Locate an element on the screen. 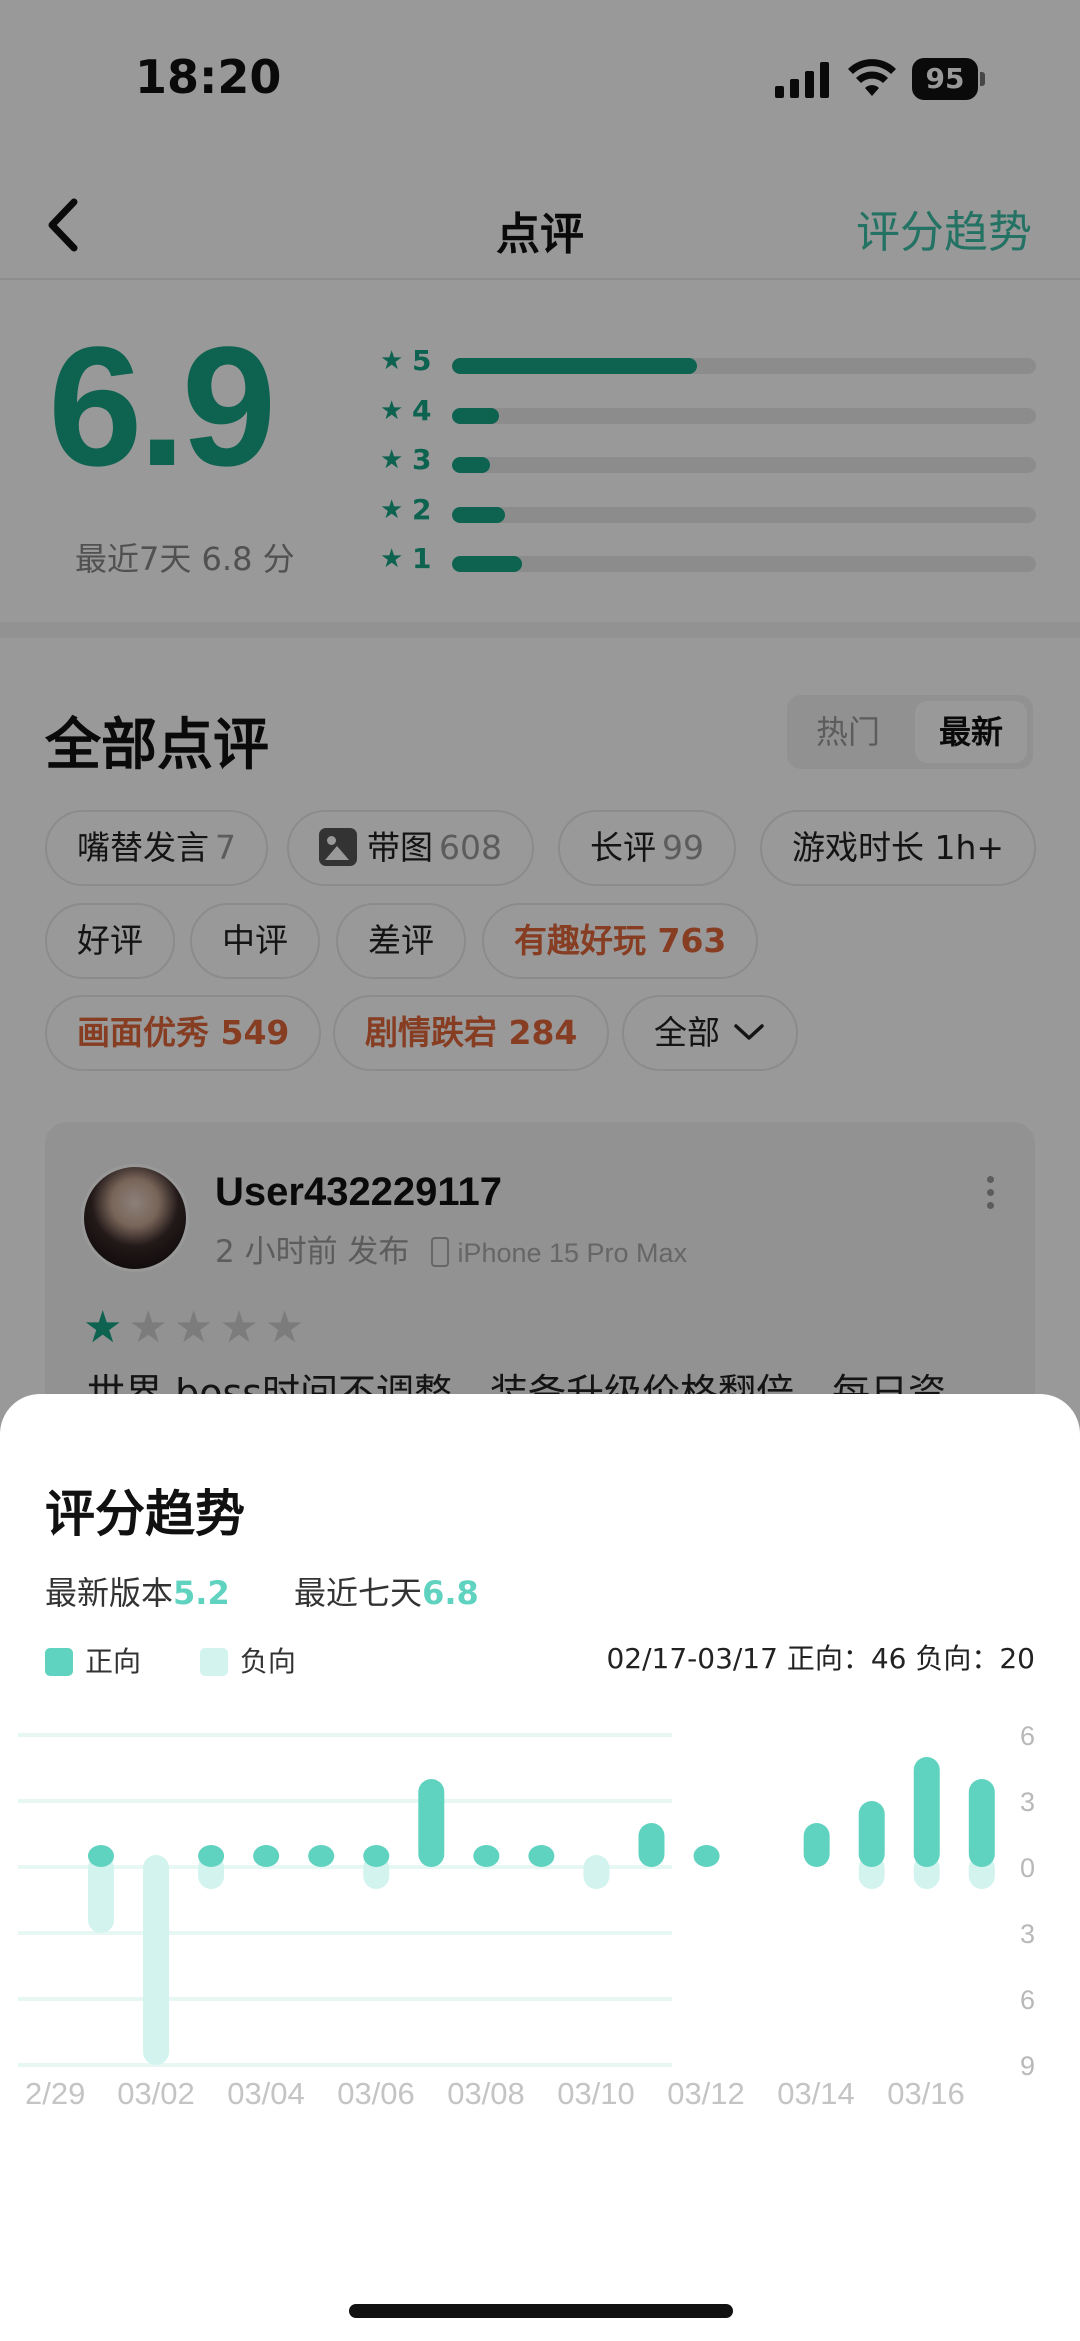 The height and width of the screenshot is (2341, 1080). positive-swatch is located at coordinates (59, 1662).